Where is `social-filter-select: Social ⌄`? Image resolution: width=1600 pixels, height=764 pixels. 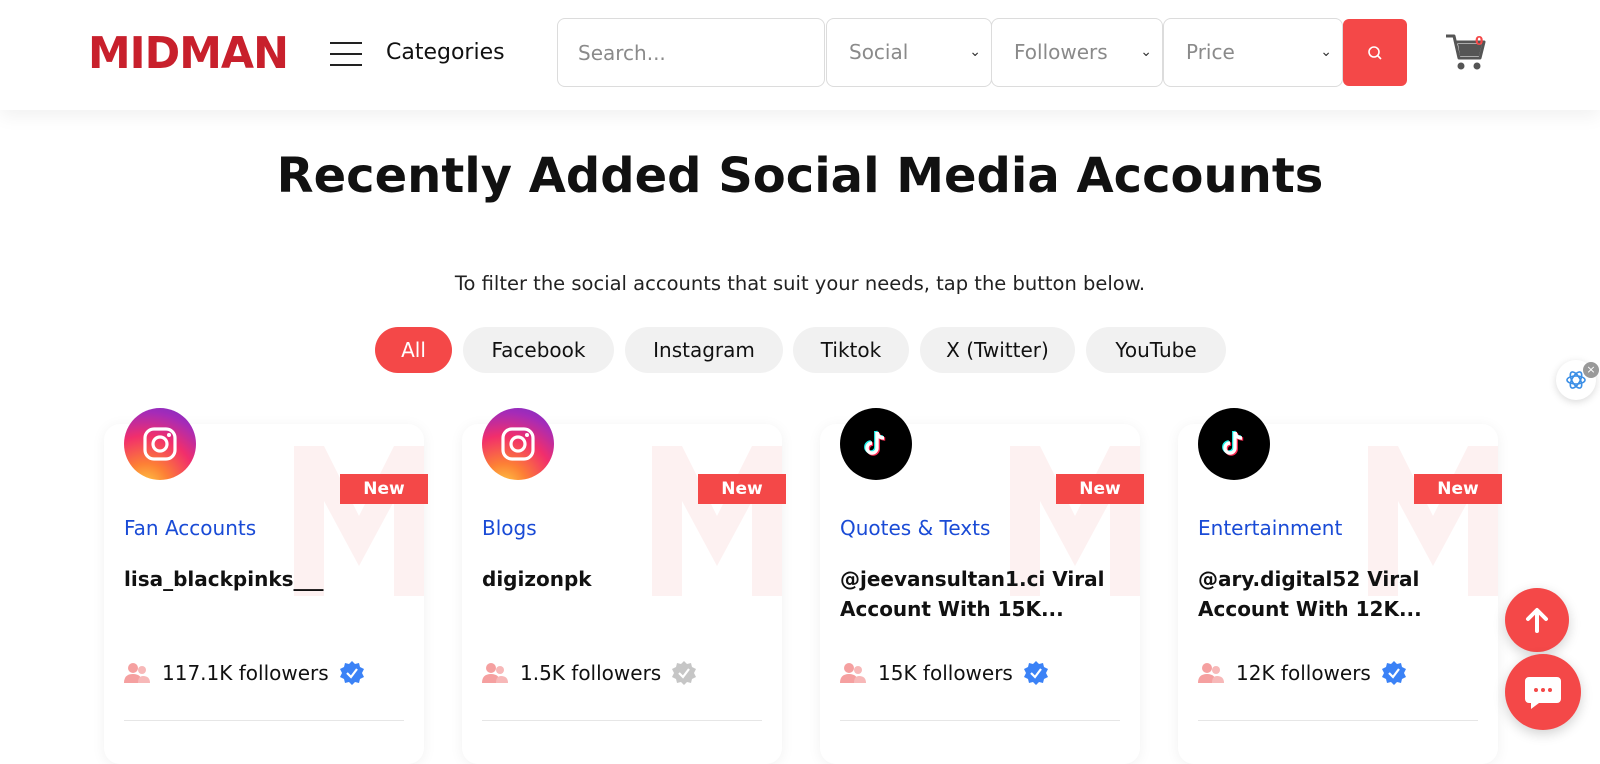 social-filter-select: Social ⌄ is located at coordinates (909, 52).